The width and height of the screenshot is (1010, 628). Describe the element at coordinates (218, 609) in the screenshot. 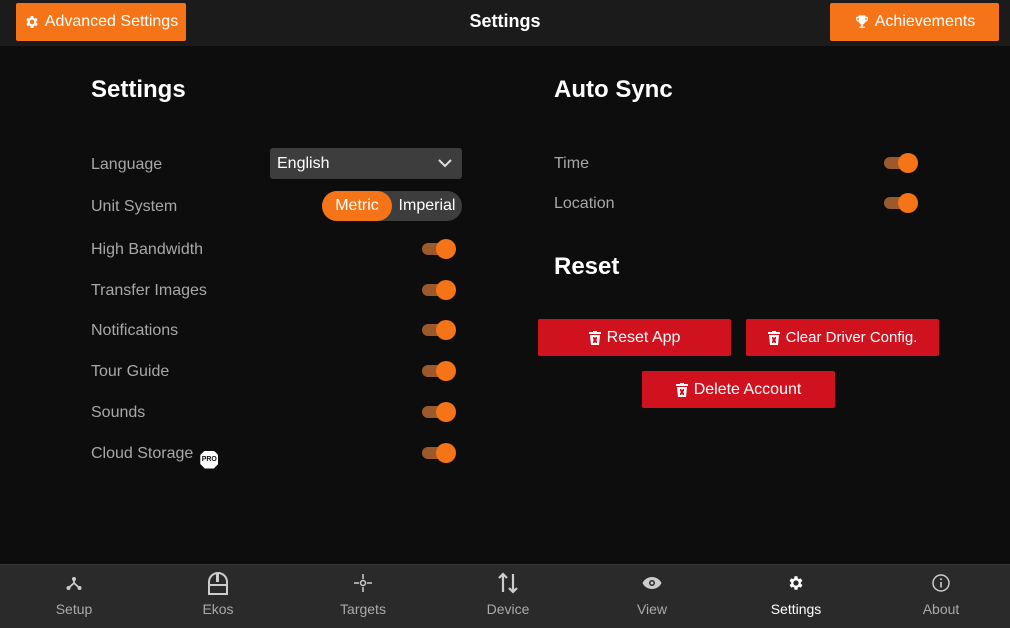

I see `nav-label-ekos: Ekos` at that location.